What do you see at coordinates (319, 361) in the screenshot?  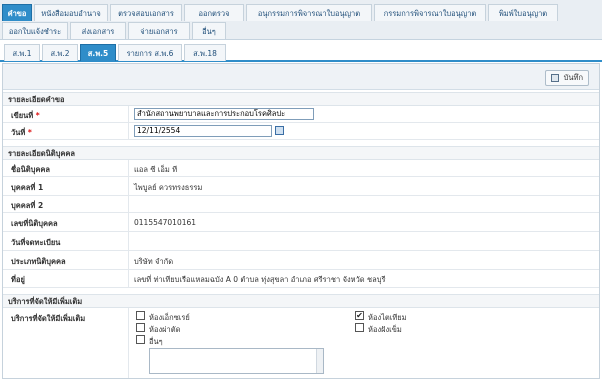 I see `textarea-scrollbar` at bounding box center [319, 361].